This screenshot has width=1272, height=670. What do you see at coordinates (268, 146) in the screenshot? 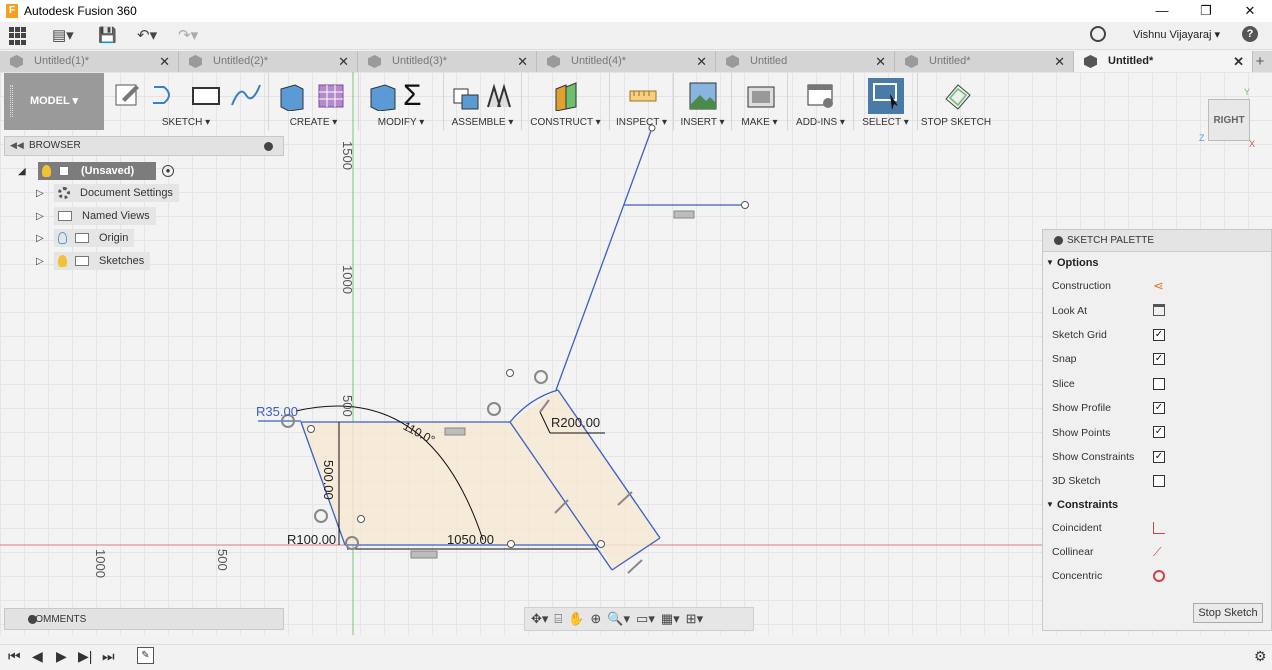
I see `browser-pin-icon` at bounding box center [268, 146].